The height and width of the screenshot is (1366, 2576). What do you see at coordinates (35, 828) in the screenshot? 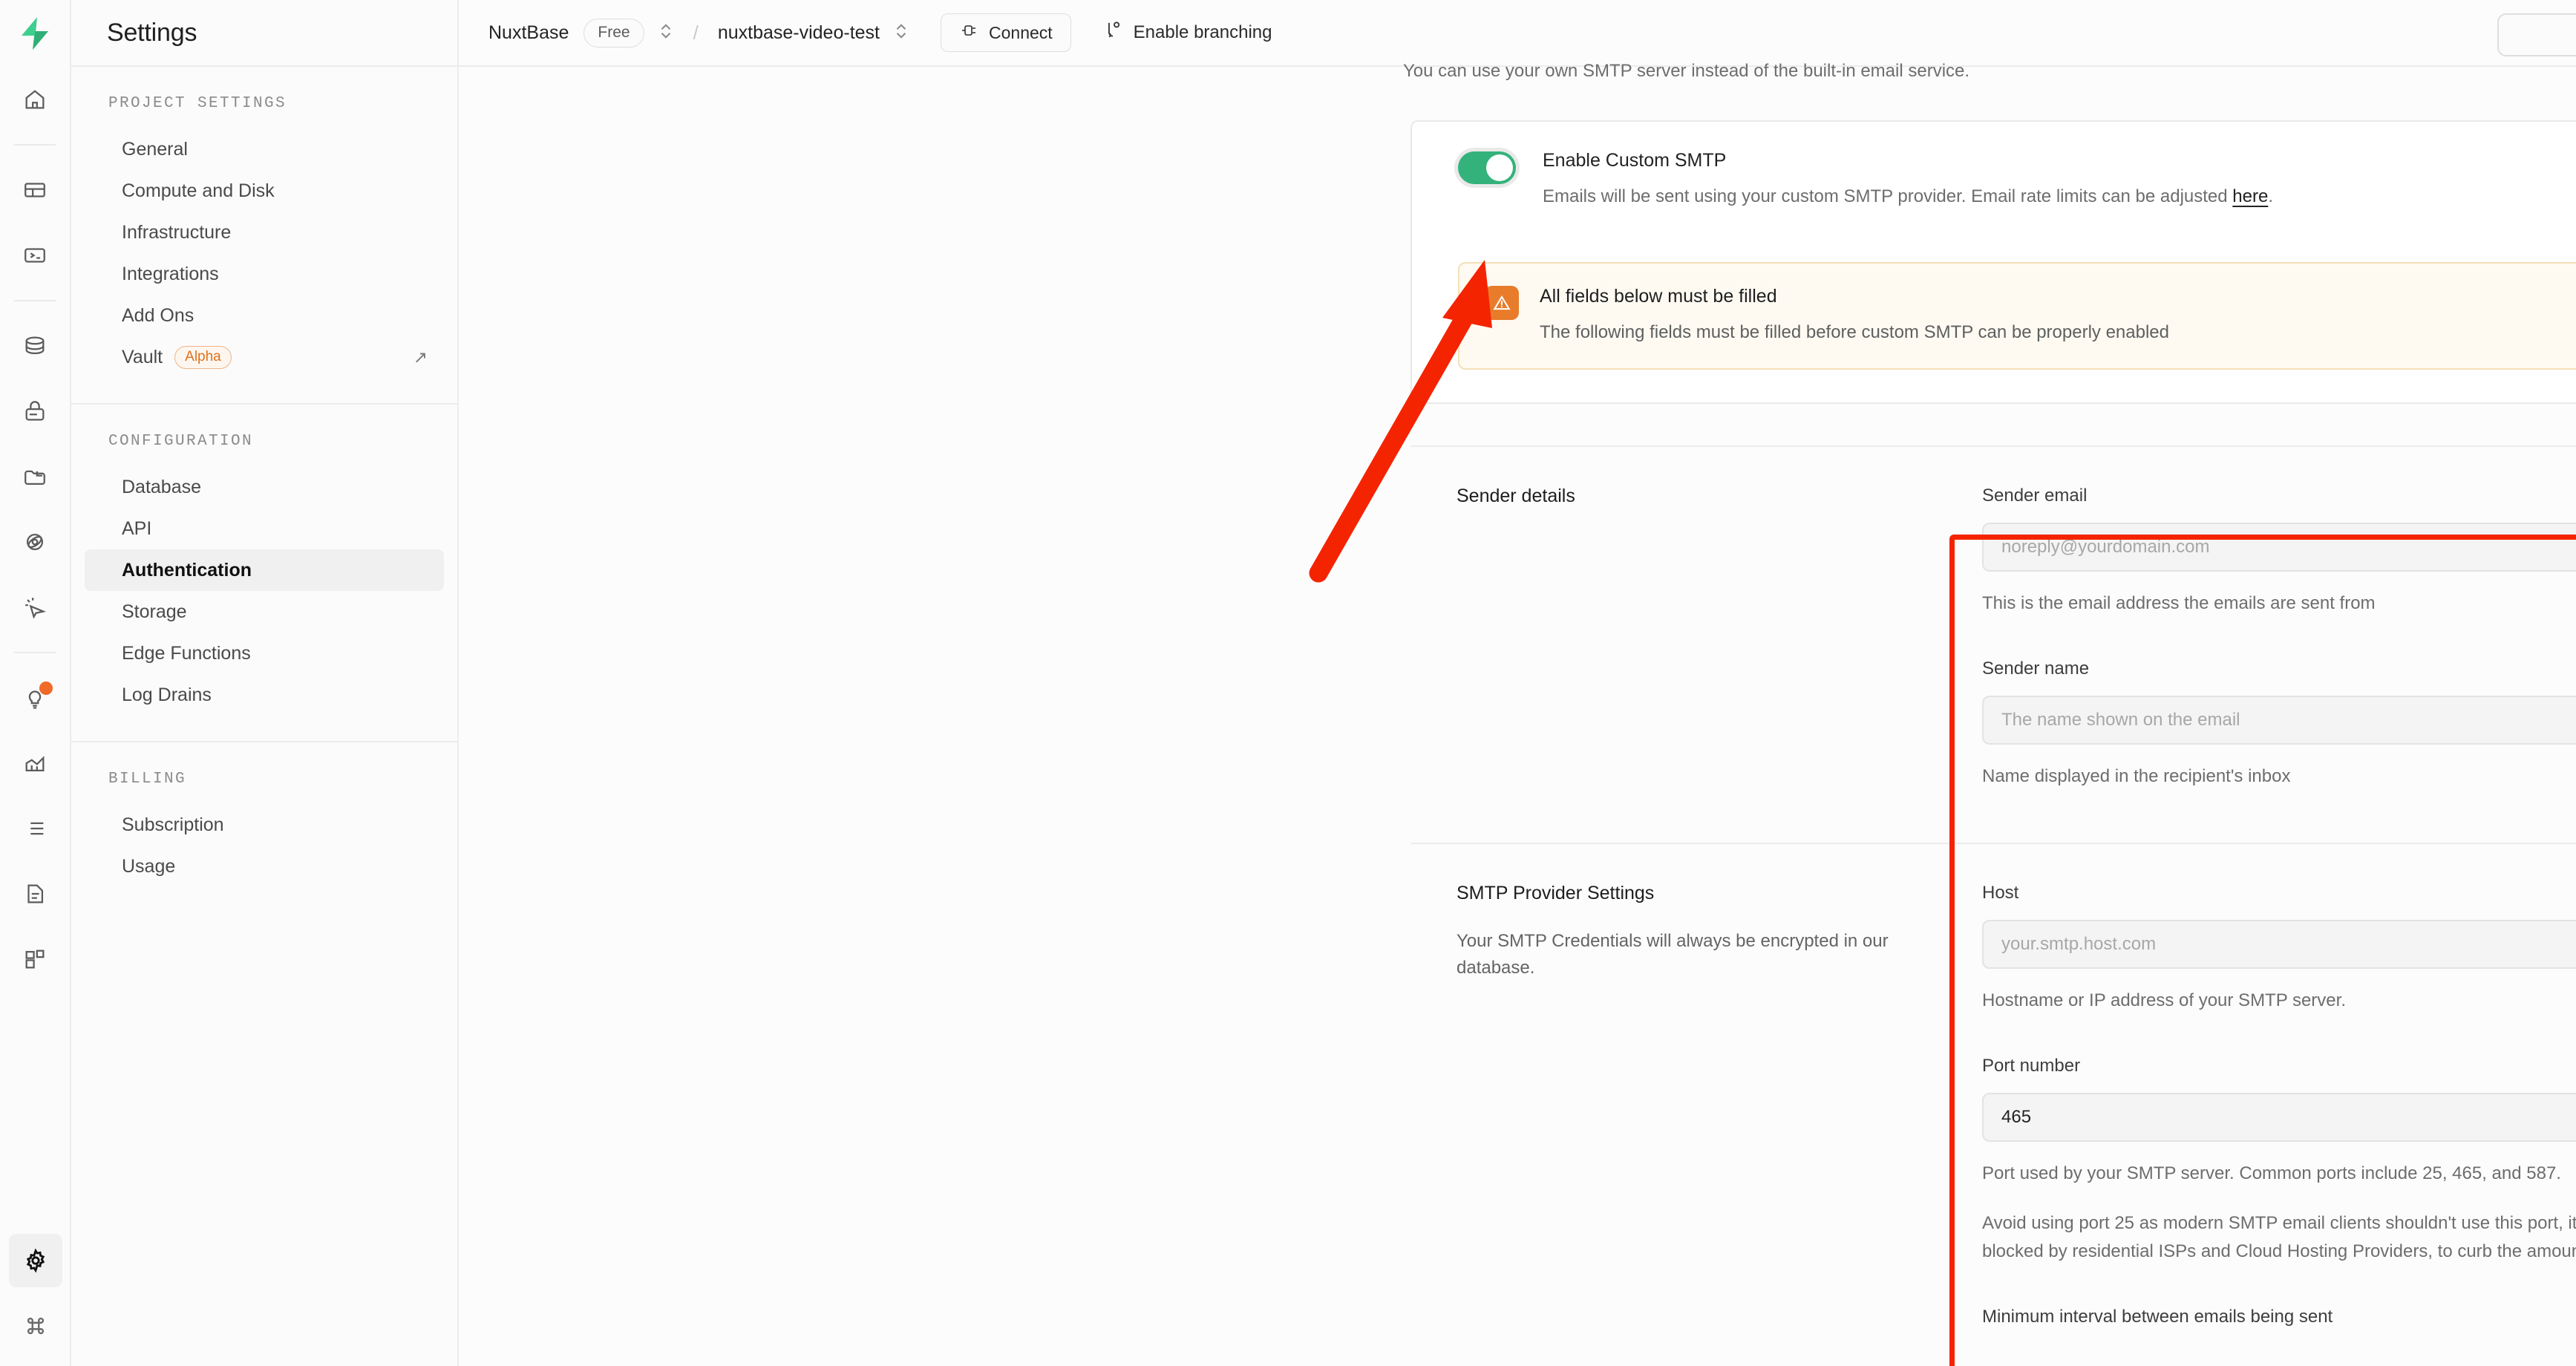
I see `logs-icon` at bounding box center [35, 828].